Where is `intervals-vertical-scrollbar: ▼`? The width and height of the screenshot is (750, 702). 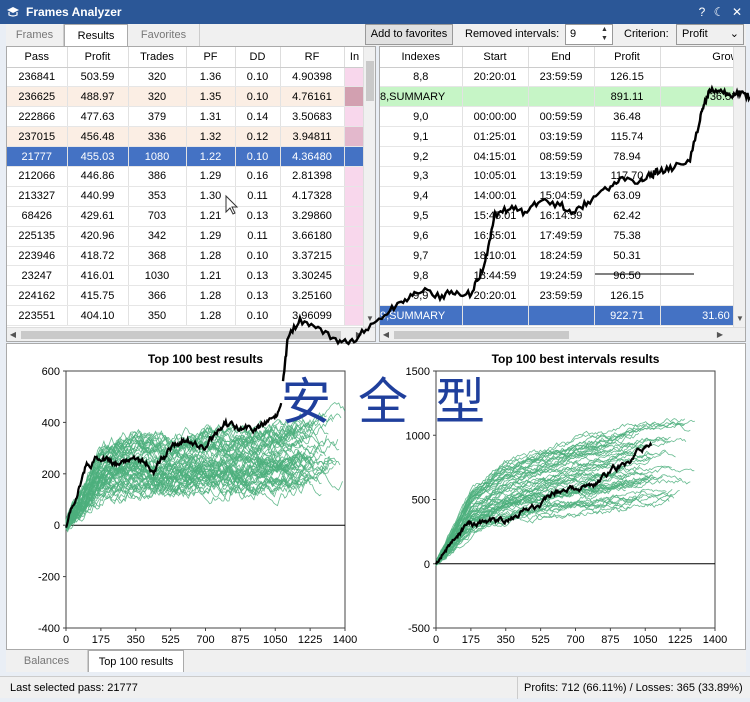 intervals-vertical-scrollbar: ▼ is located at coordinates (739, 187).